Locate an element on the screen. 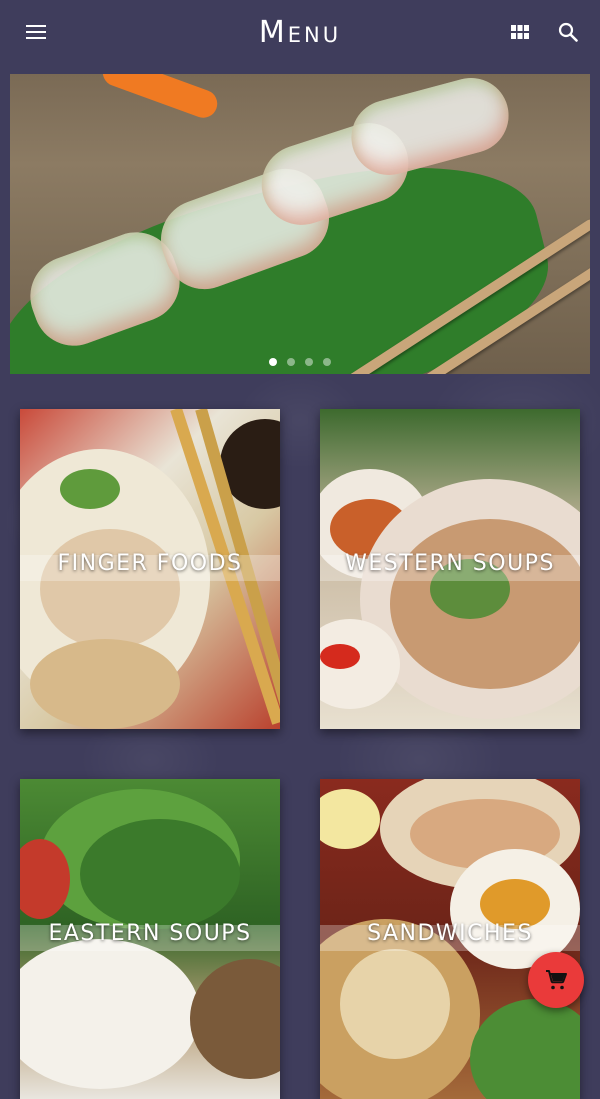 The height and width of the screenshot is (1099, 600). grid-view-button is located at coordinates (520, 32).